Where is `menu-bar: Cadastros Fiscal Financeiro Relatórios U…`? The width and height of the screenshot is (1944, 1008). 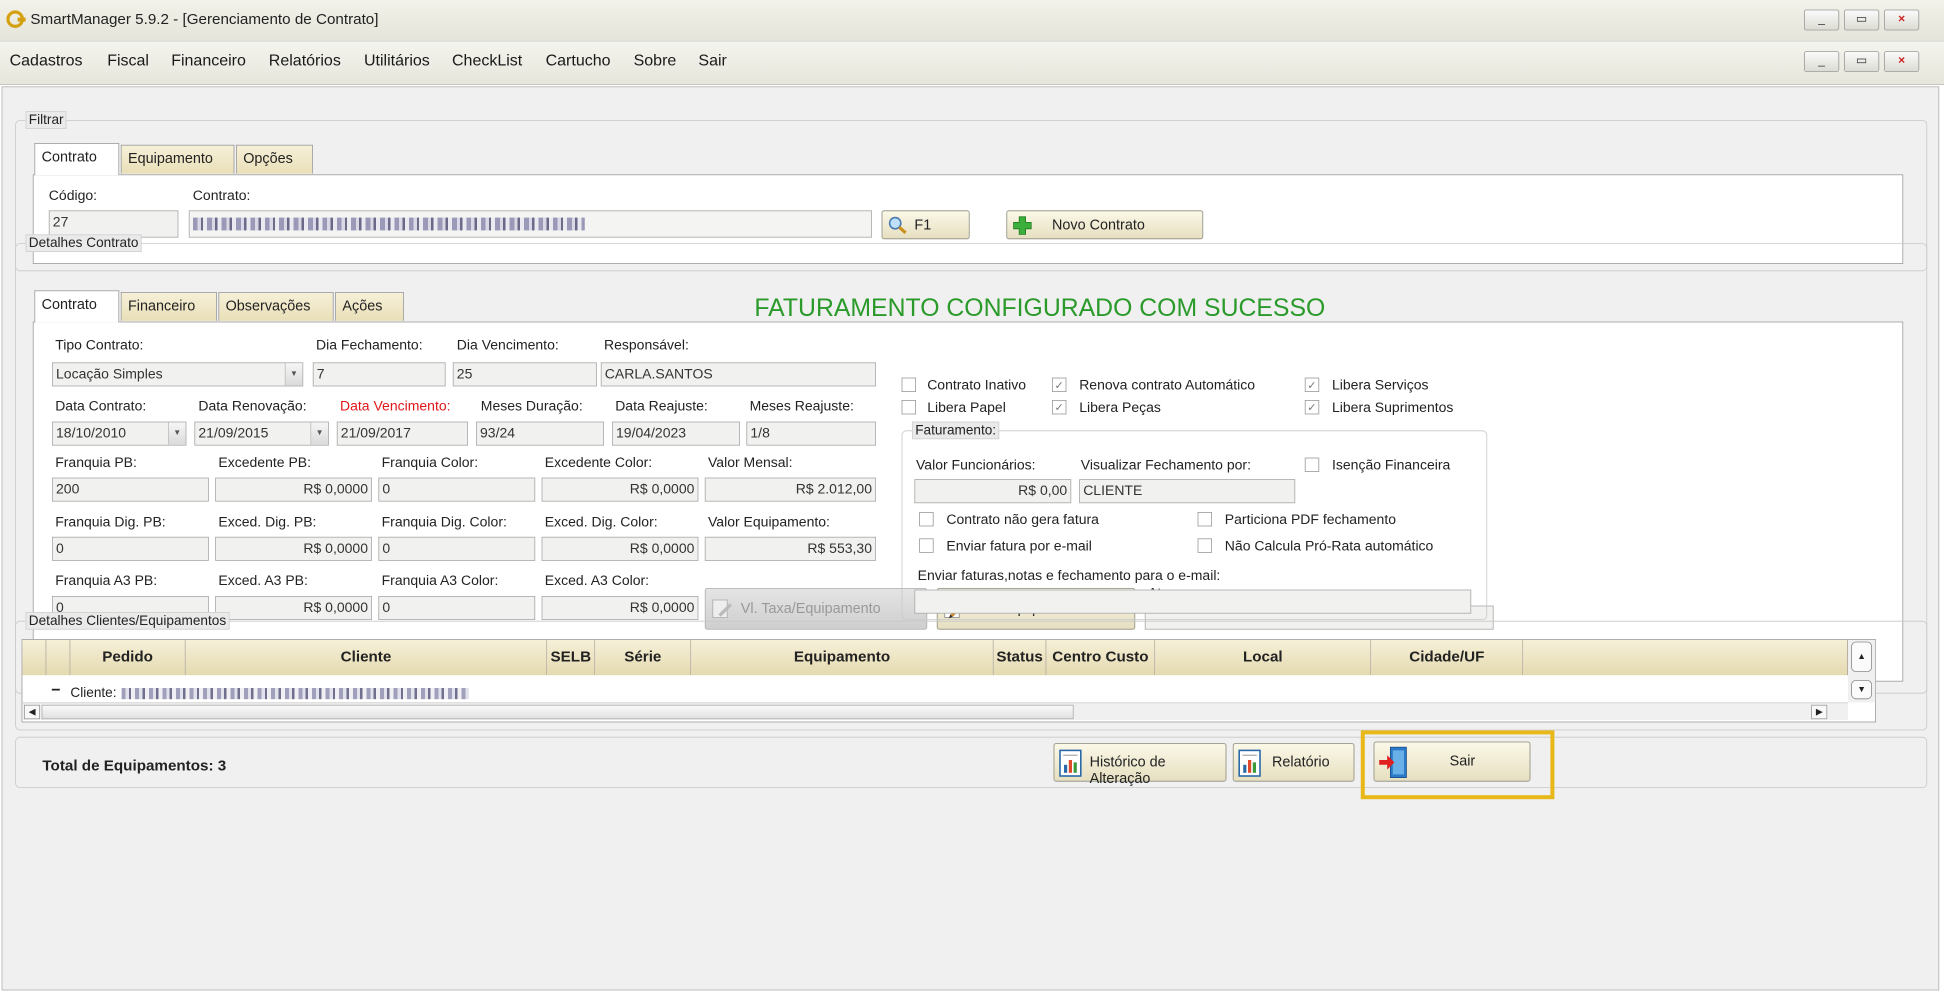 menu-bar: Cadastros Fiscal Financeiro Relatórios U… is located at coordinates (972, 63).